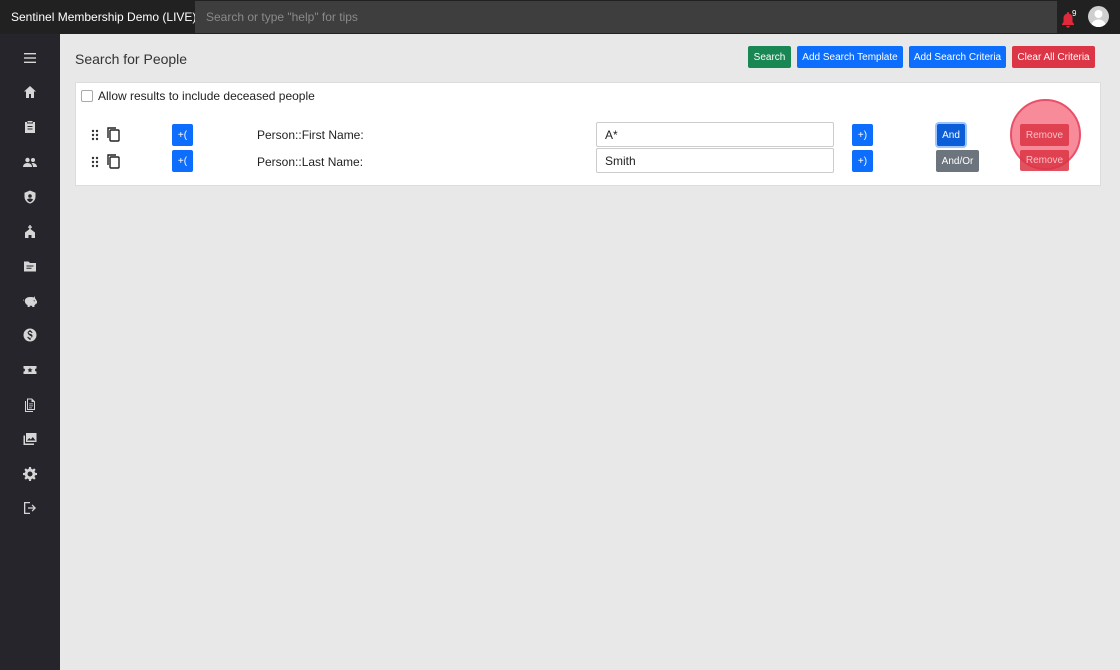 This screenshot has width=1120, height=670. What do you see at coordinates (310, 162) in the screenshot?
I see `criteria-label: Person::Last Name:` at bounding box center [310, 162].